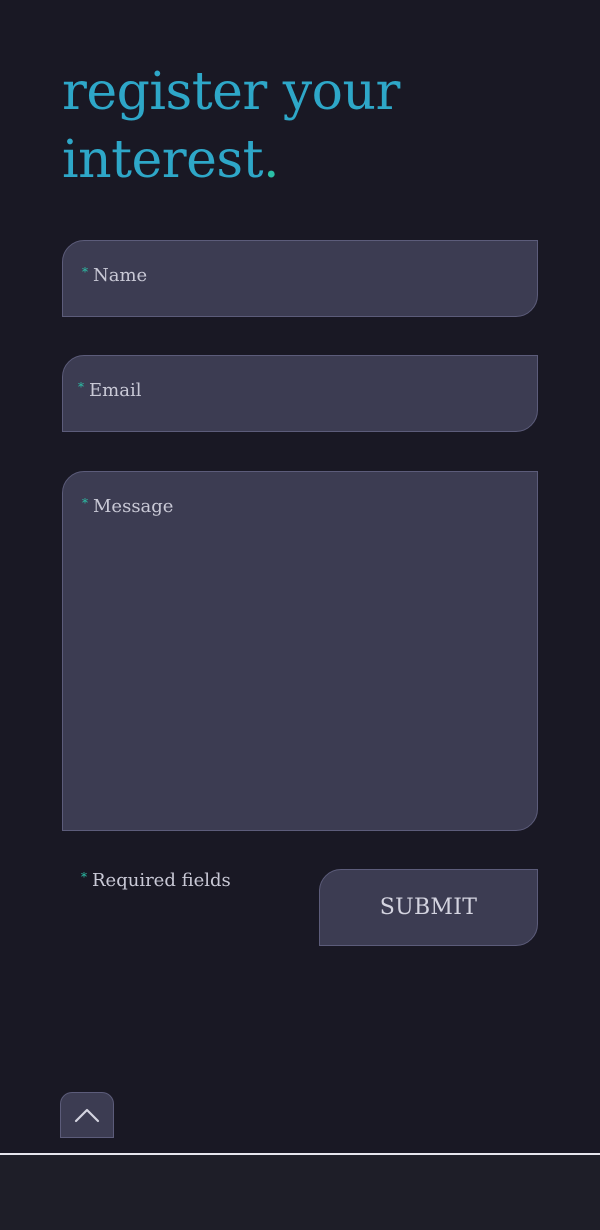 The height and width of the screenshot is (1230, 600). Describe the element at coordinates (115, 390) in the screenshot. I see `email-placeholder-text: Email` at that location.